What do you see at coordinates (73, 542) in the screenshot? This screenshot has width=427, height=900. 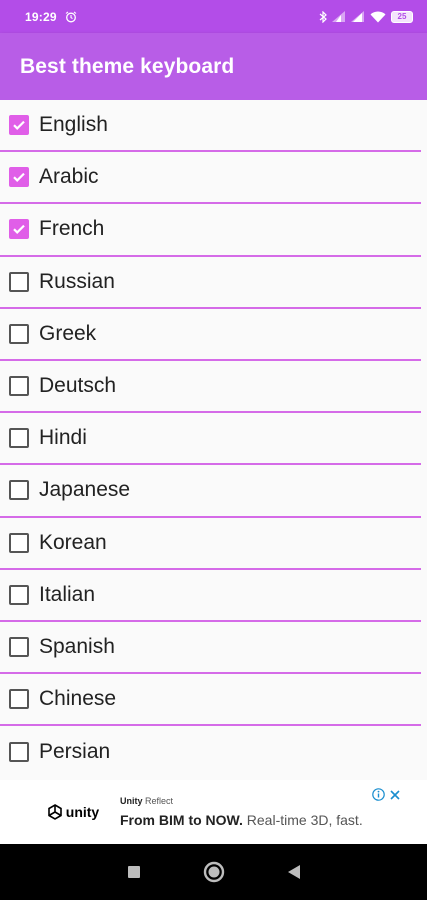 I see `language-label: Korean` at bounding box center [73, 542].